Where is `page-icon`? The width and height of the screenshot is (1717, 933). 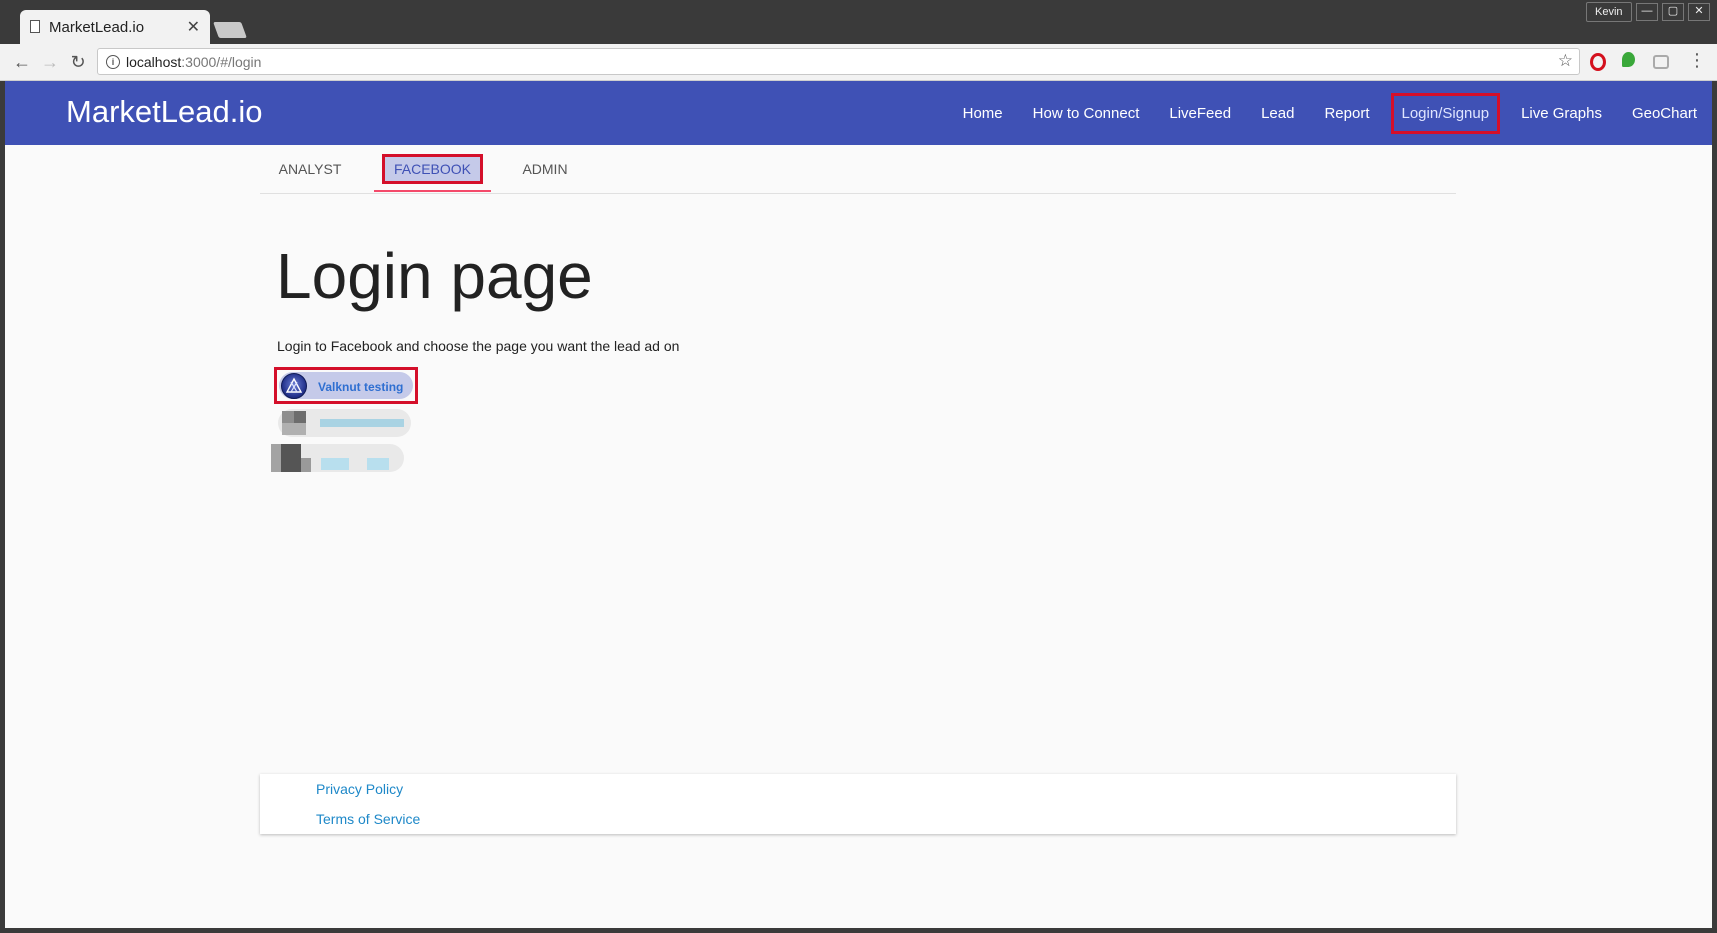 page-icon is located at coordinates (35, 26).